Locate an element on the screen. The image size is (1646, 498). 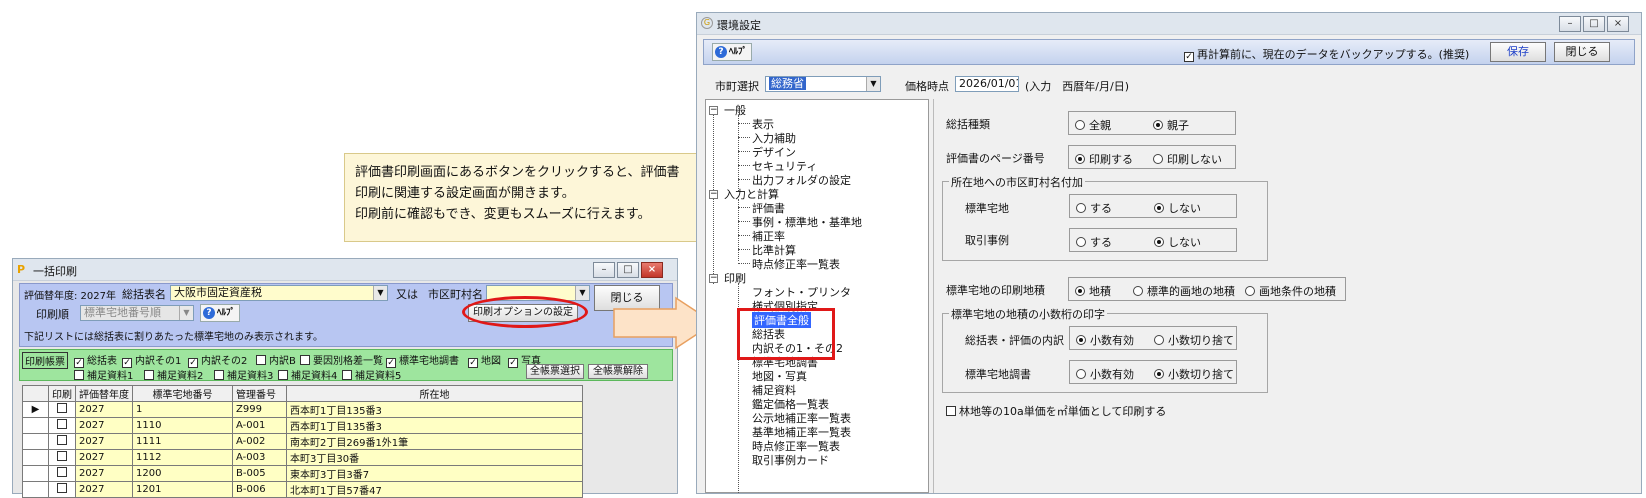
checkbox-factor-diff: 要因別格差一覧 is located at coordinates (341, 359).